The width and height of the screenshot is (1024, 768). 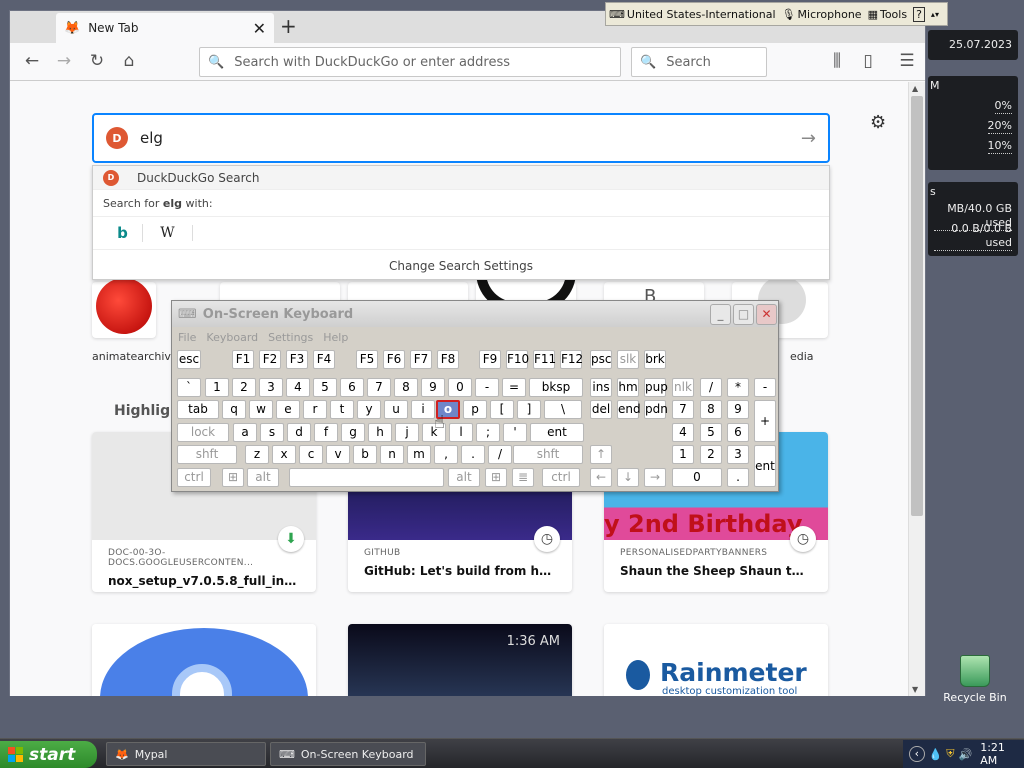 What do you see at coordinates (656, 409) in the screenshot?
I see `osk-key: pdn` at bounding box center [656, 409].